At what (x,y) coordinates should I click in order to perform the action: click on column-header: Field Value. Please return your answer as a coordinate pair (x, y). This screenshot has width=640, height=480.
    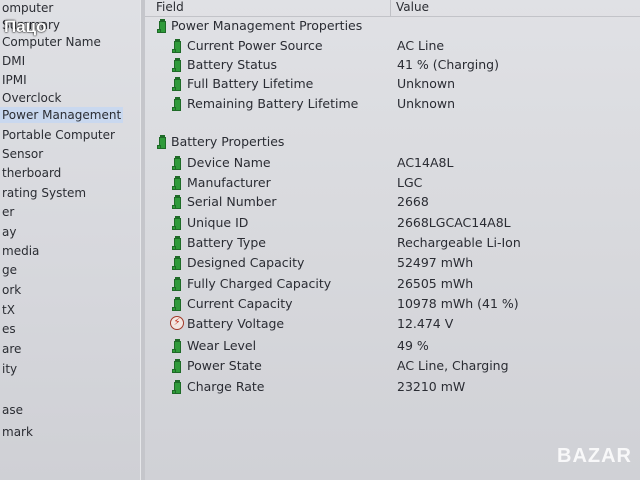
    Looking at the image, I should click on (392, 8).